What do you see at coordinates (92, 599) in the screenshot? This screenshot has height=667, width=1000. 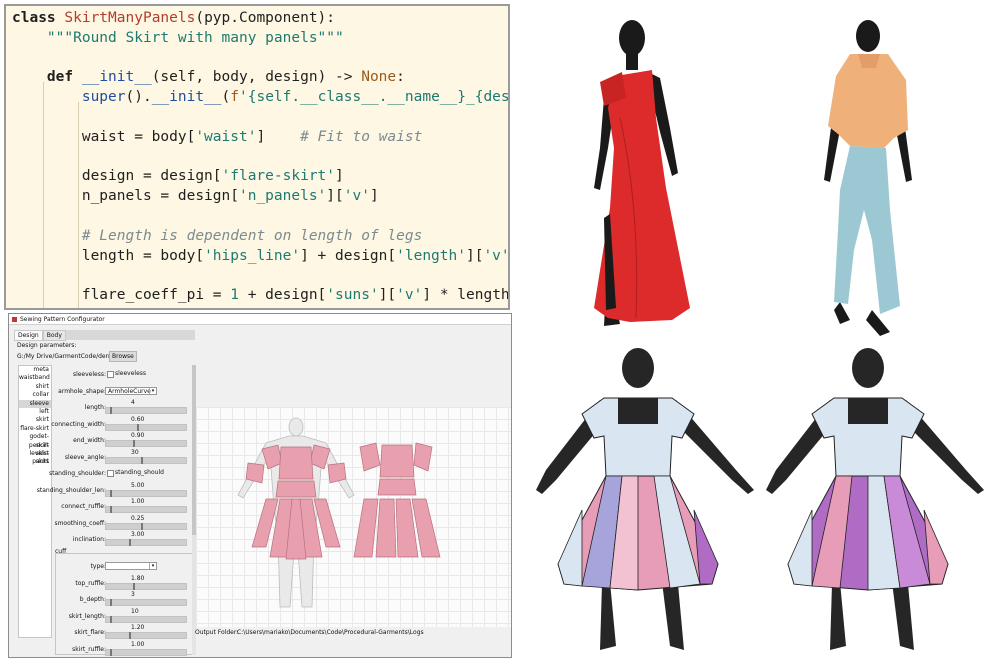 I see `param-label: b_depth:` at bounding box center [92, 599].